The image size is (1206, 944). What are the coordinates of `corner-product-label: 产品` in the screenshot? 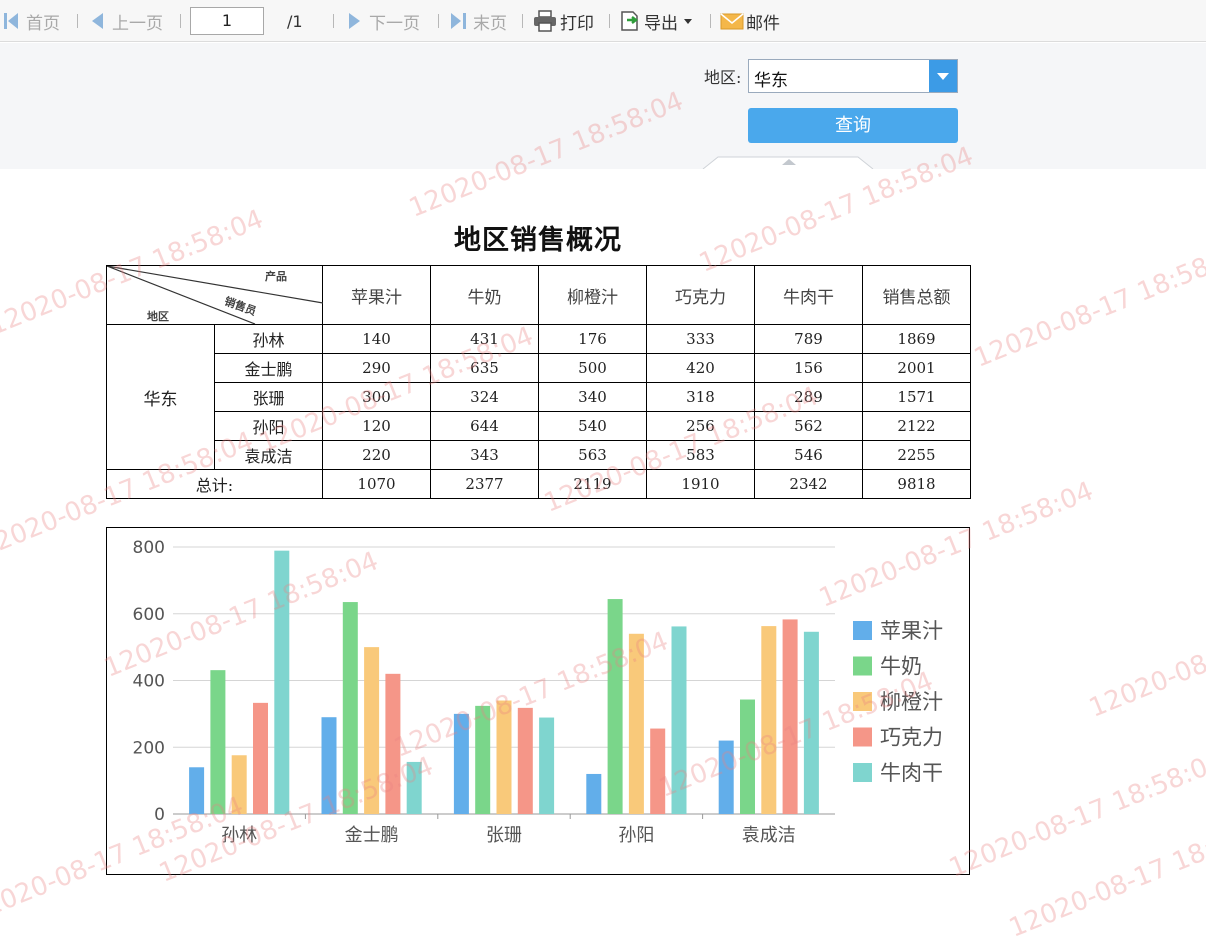 It's located at (276, 276).